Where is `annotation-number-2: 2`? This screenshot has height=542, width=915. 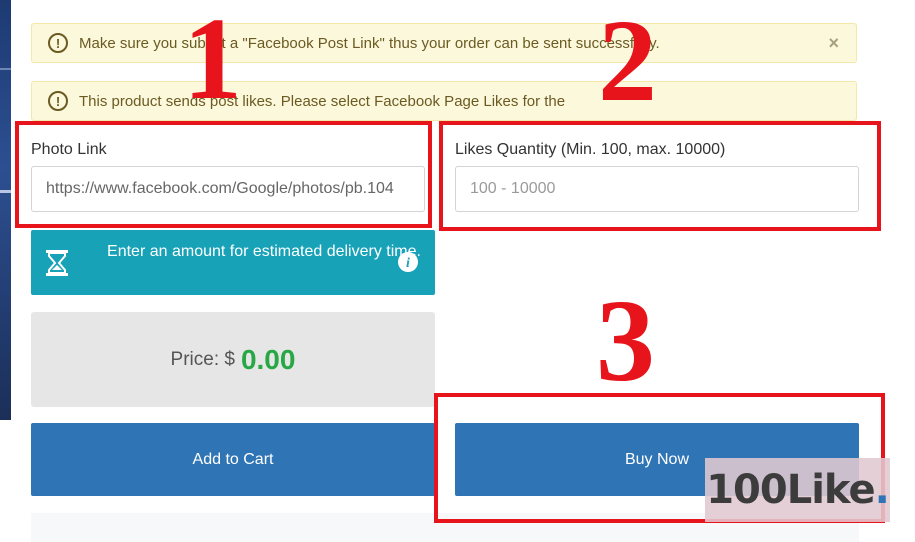
annotation-number-2: 2 is located at coordinates (627, 63).